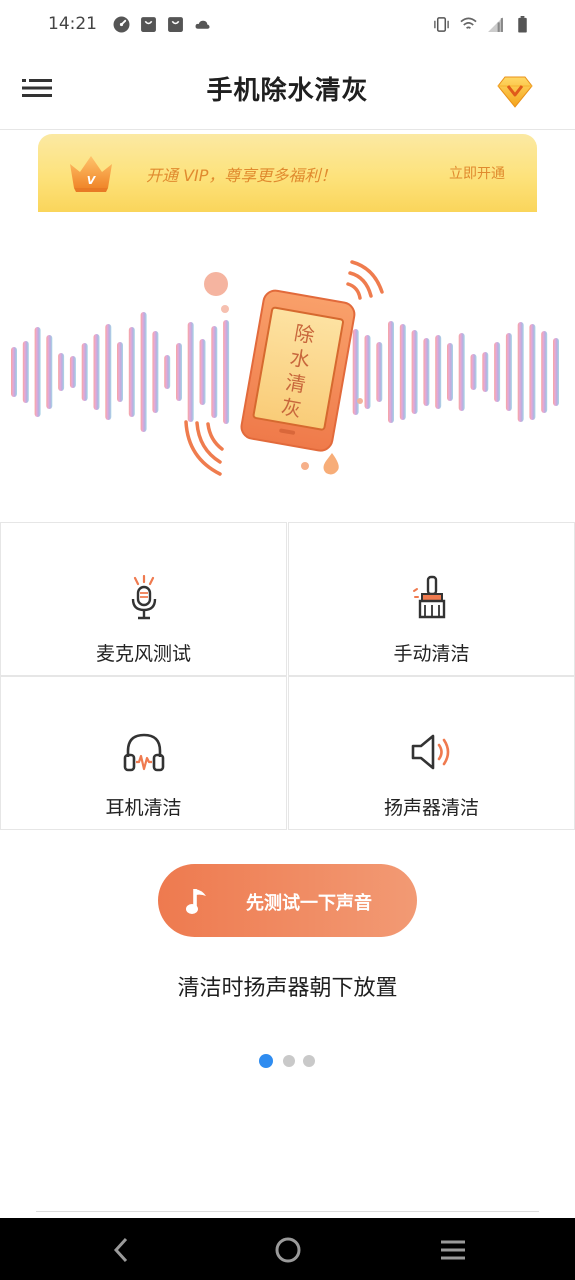 This screenshot has width=575, height=1280. Describe the element at coordinates (121, 24) in the screenshot. I see `speed-gauge-icon` at that location.